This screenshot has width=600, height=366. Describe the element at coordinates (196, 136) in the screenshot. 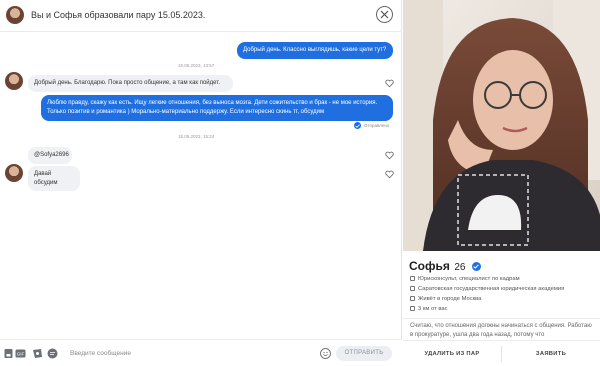

I see `timestamp: 15.05.2023, 15:24` at that location.